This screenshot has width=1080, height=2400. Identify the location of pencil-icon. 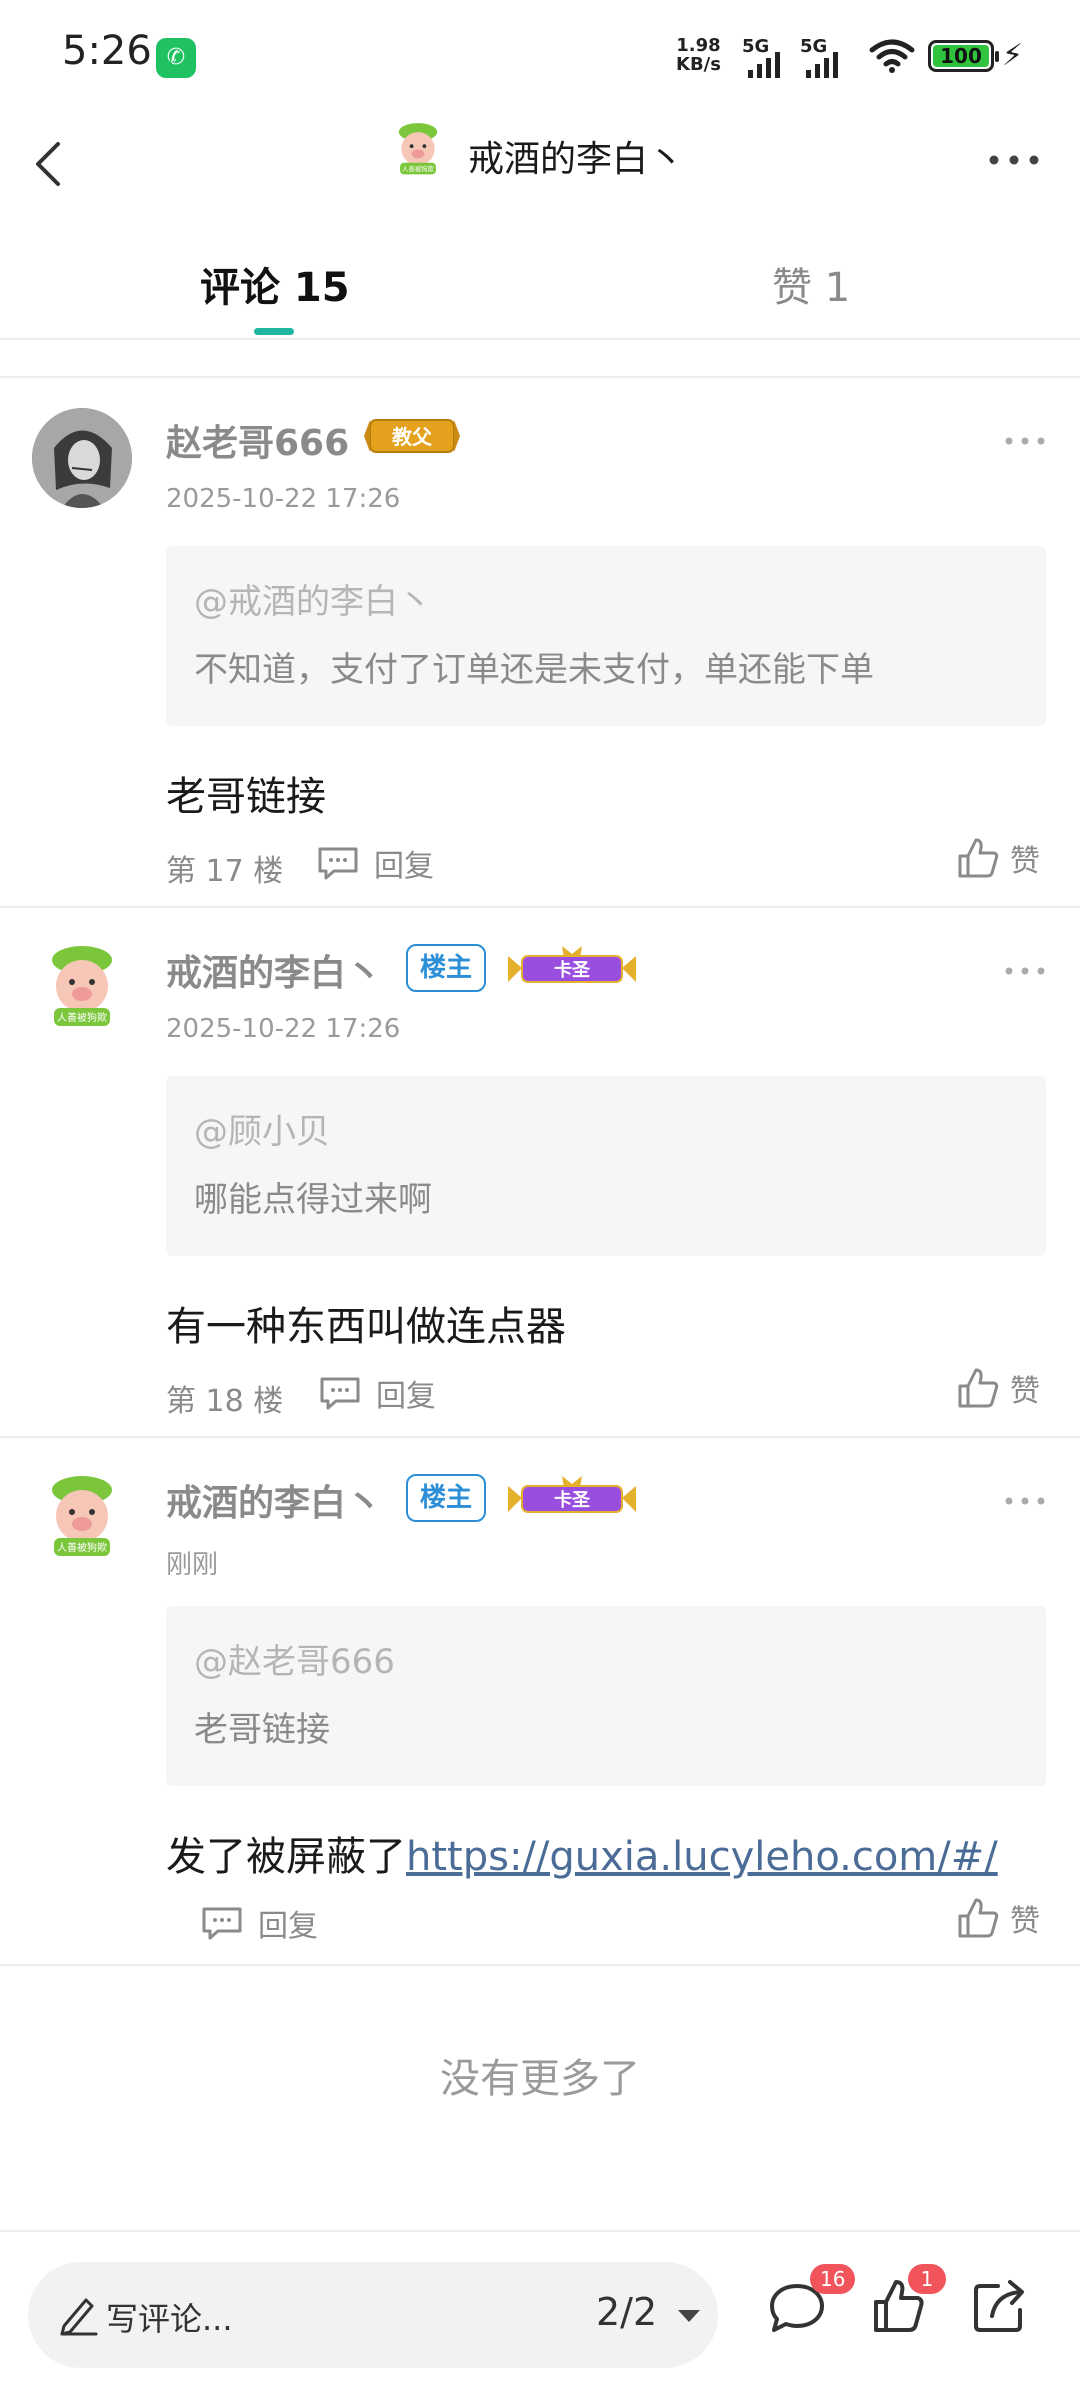
(79, 2317).